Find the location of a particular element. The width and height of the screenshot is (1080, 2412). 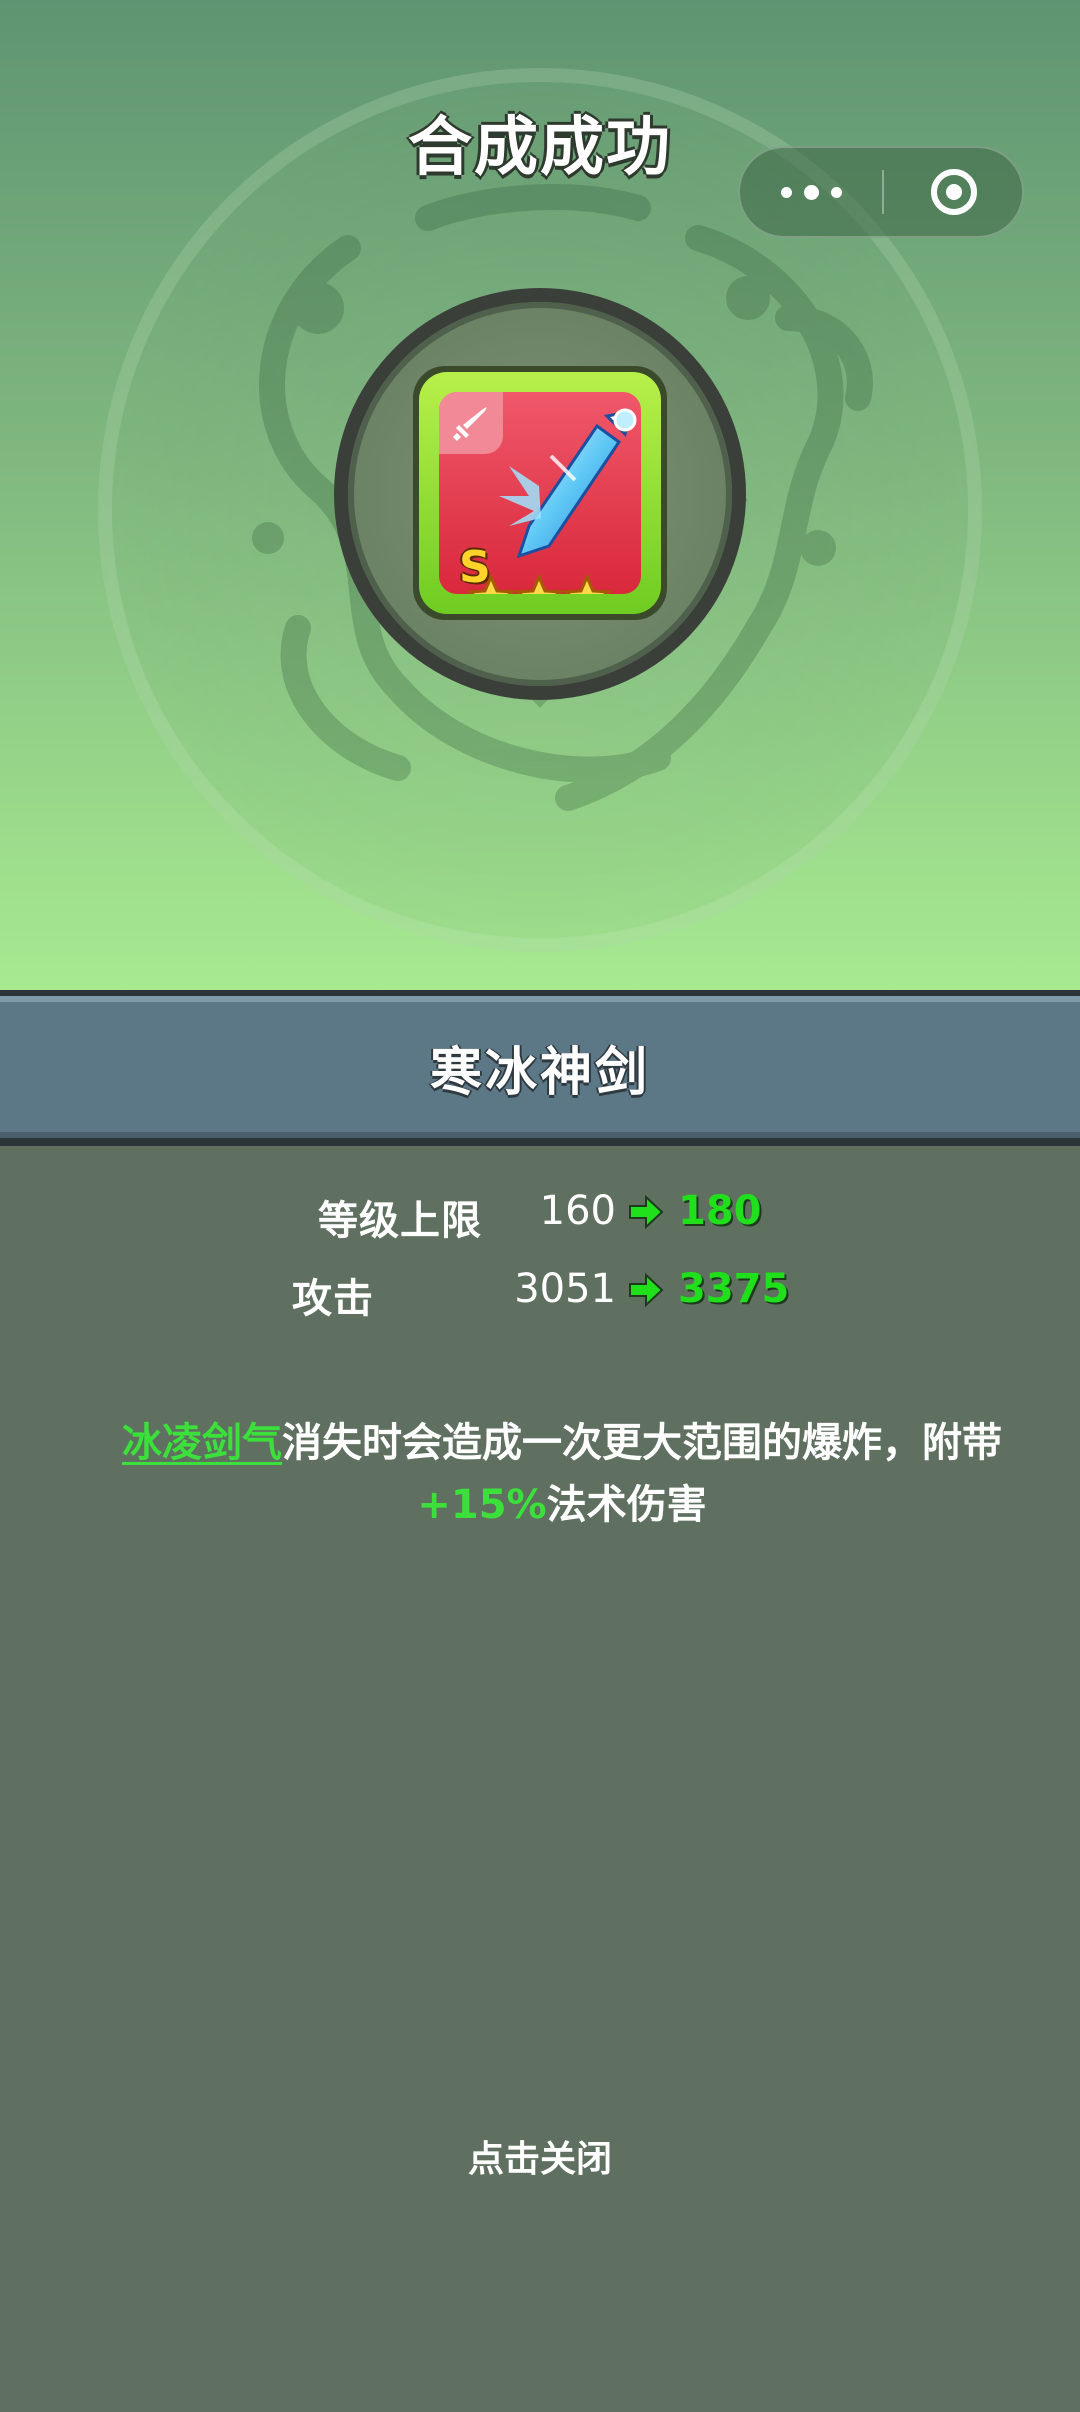

description-text-end: 法术伤害 is located at coordinates (626, 1505).